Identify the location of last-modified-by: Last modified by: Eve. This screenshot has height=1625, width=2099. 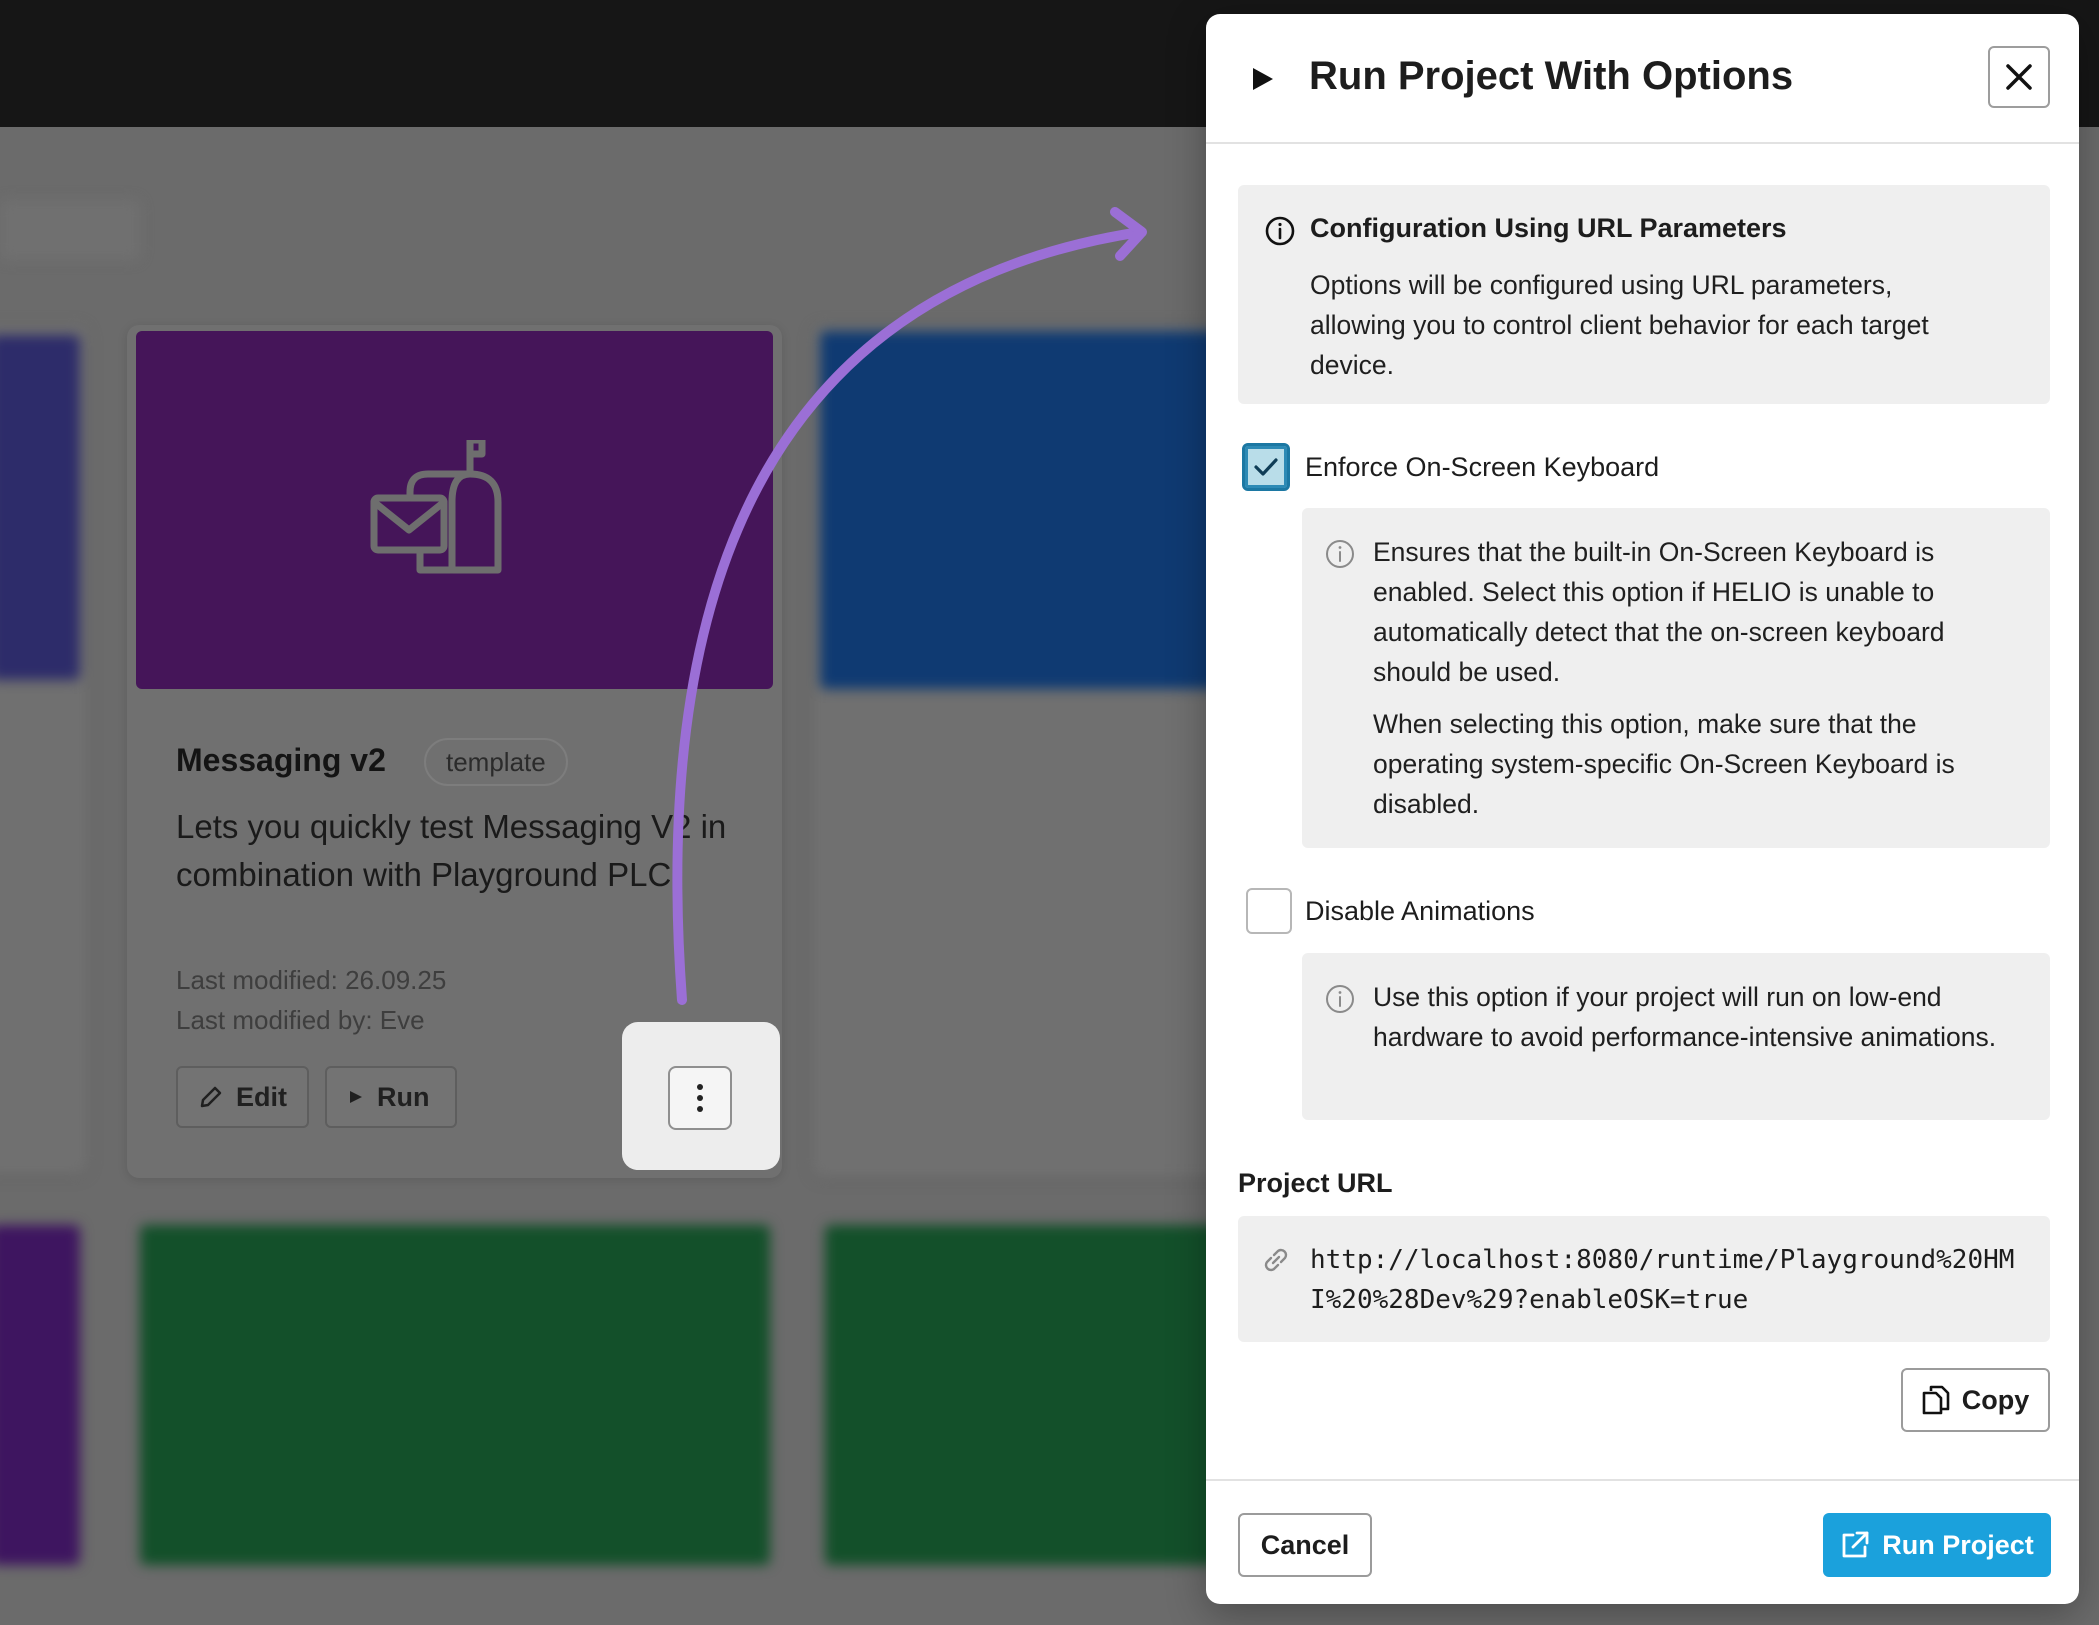
(300, 1020).